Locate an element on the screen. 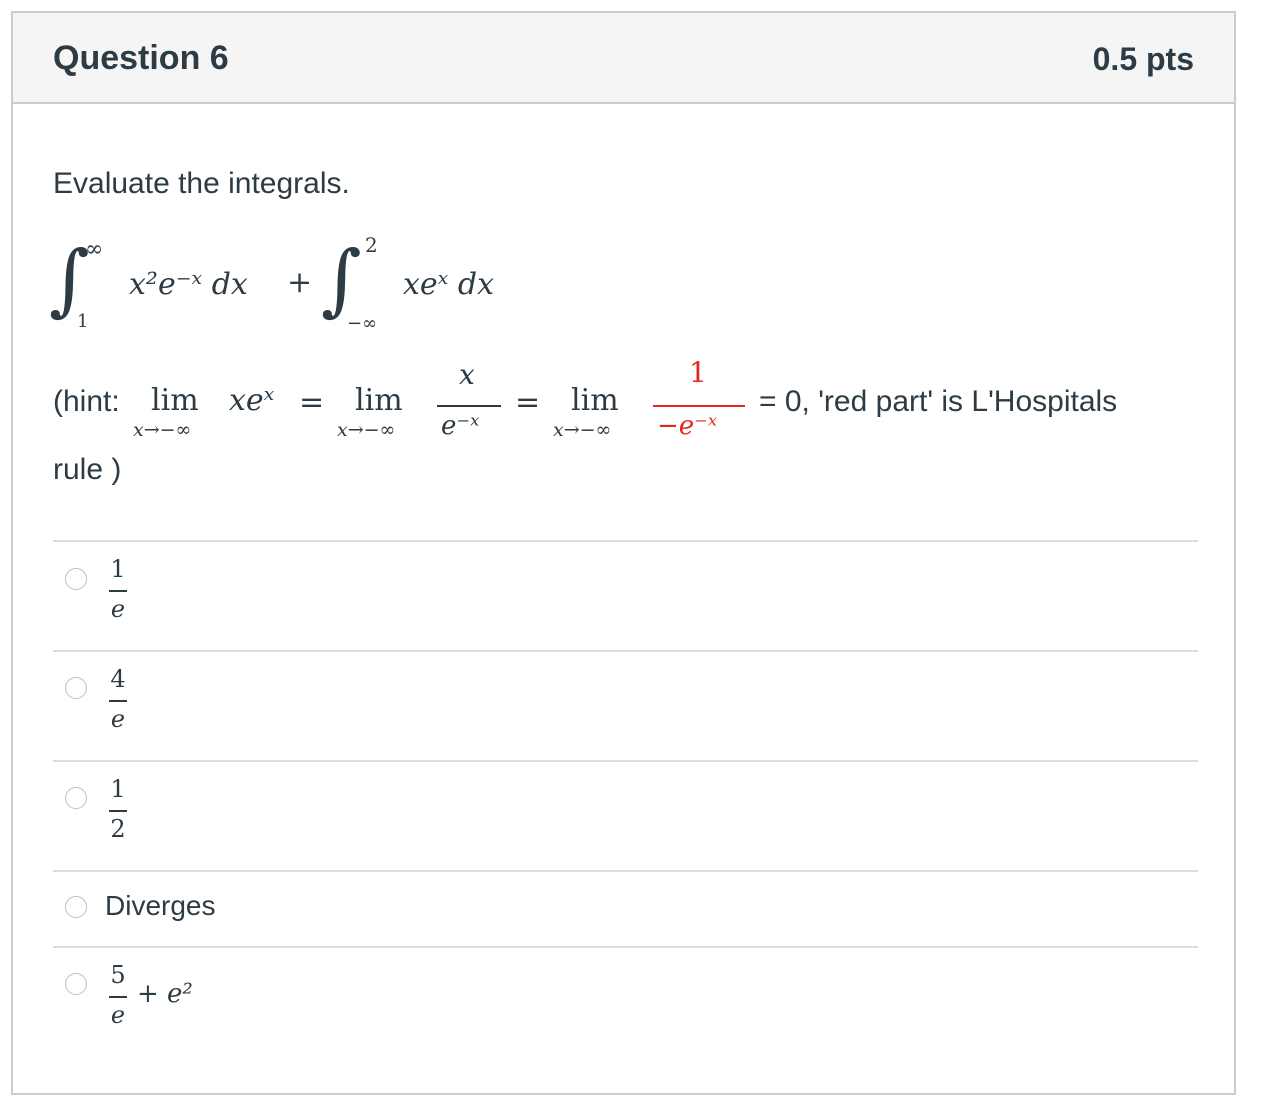 This screenshot has height=1110, width=1278. hint-tail: = 0, 'red part' is L'Hospitals is located at coordinates (938, 401).